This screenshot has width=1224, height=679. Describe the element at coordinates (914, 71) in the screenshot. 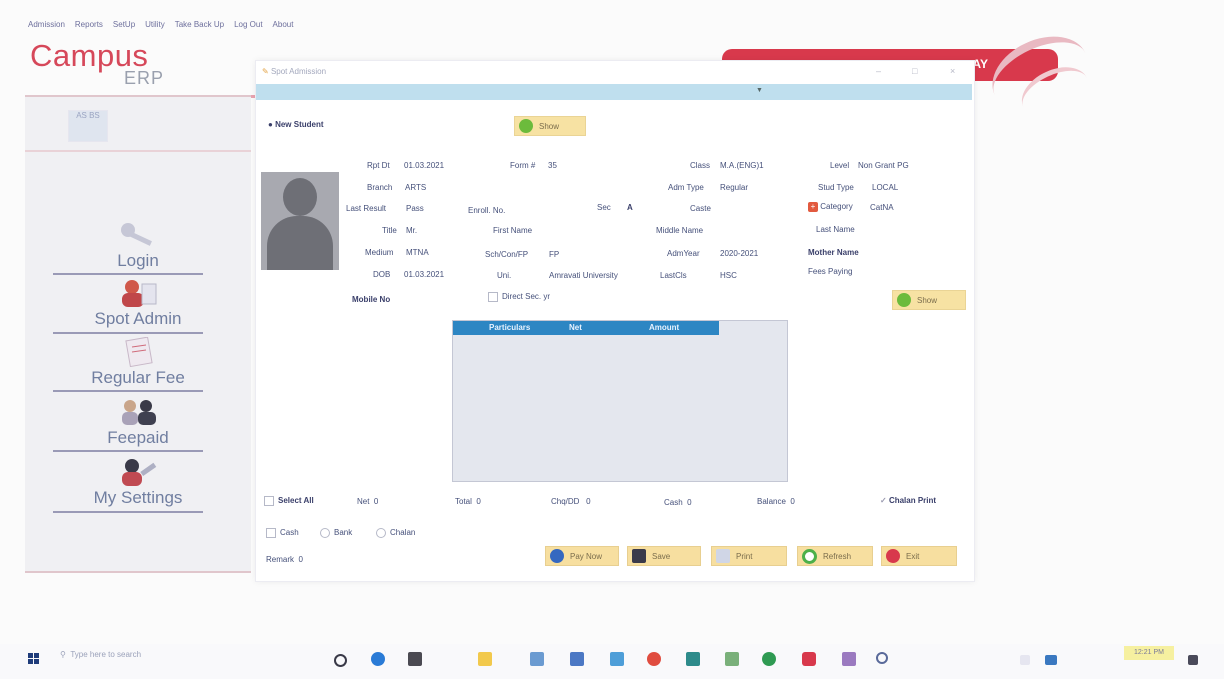

I see `maximize-button: □` at that location.